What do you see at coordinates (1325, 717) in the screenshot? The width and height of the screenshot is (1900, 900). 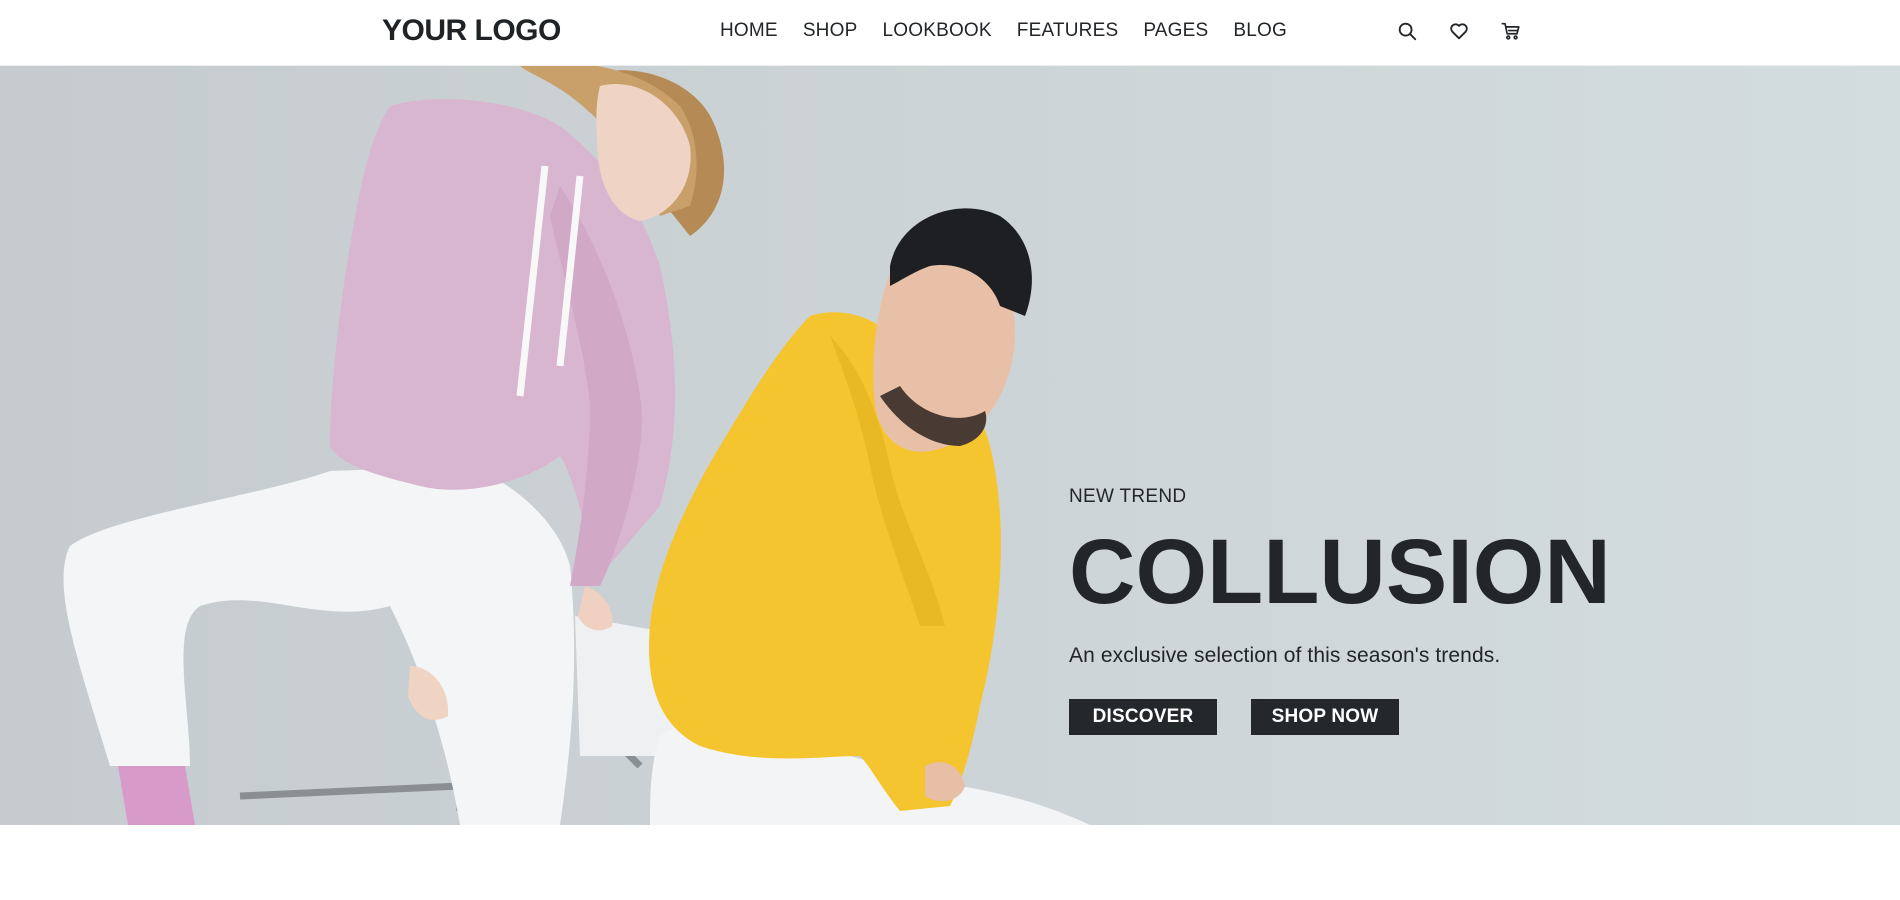 I see `shop-now-button: SHOP NOW` at bounding box center [1325, 717].